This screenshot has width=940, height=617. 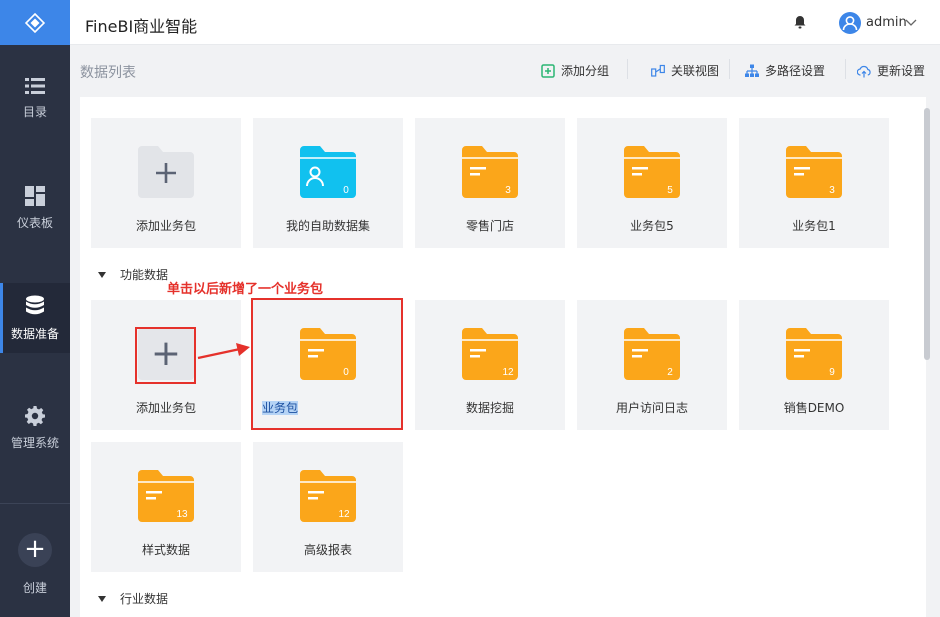 What do you see at coordinates (165, 355) in the screenshot?
I see `annotation-highlight-add` at bounding box center [165, 355].